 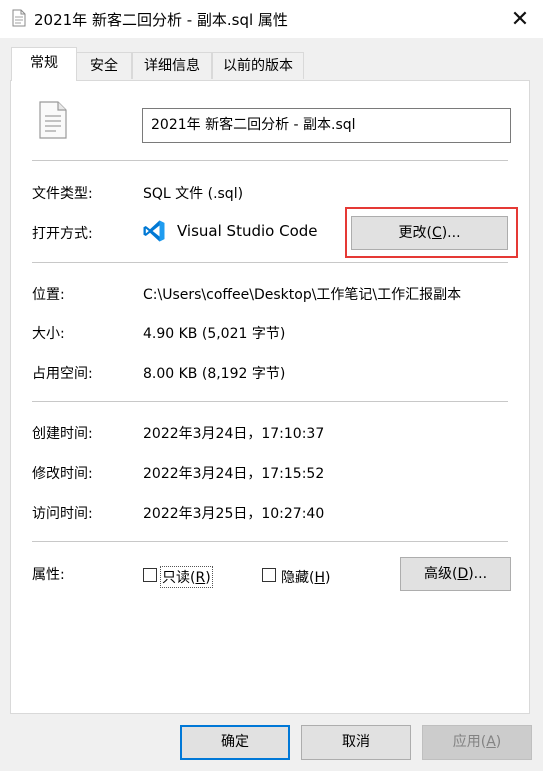 What do you see at coordinates (62, 194) in the screenshot?
I see `file-type-label: 文件类型:` at bounding box center [62, 194].